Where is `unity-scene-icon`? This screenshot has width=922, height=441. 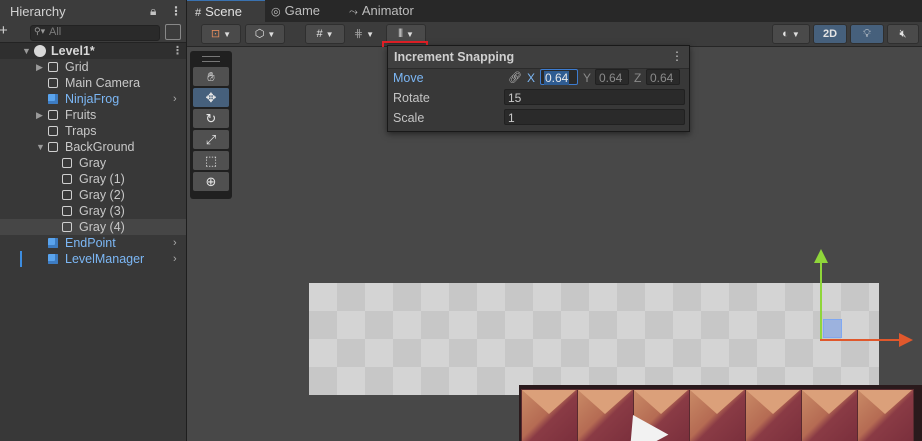 unity-scene-icon is located at coordinates (40, 51).